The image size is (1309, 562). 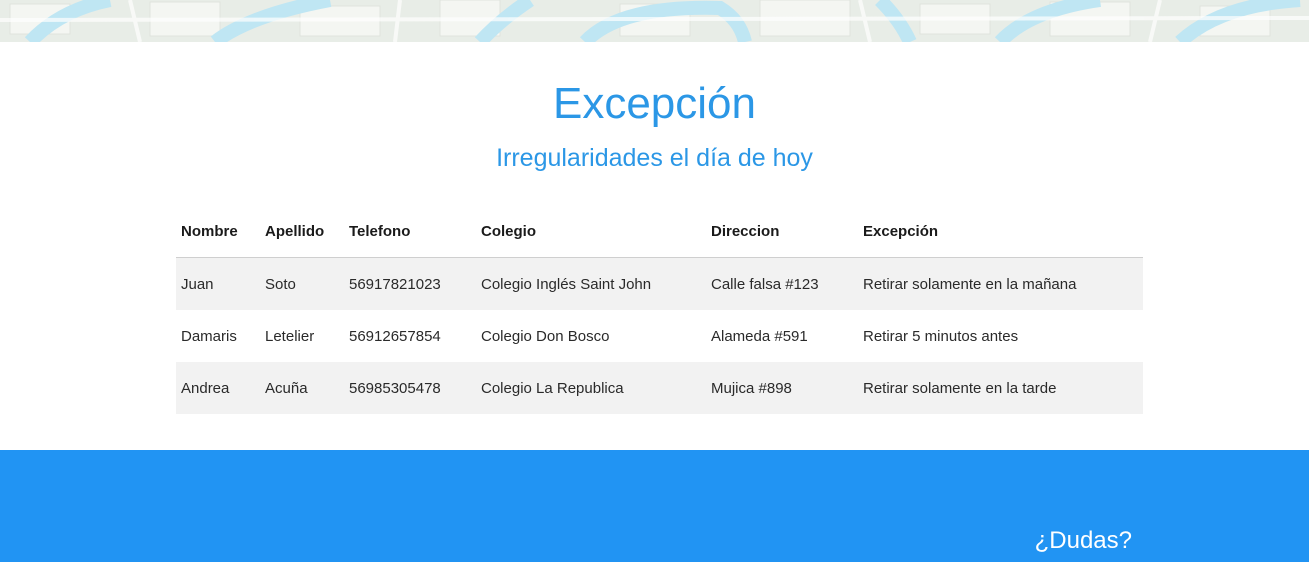 What do you see at coordinates (654, 103) in the screenshot?
I see `page-title: Excepción` at bounding box center [654, 103].